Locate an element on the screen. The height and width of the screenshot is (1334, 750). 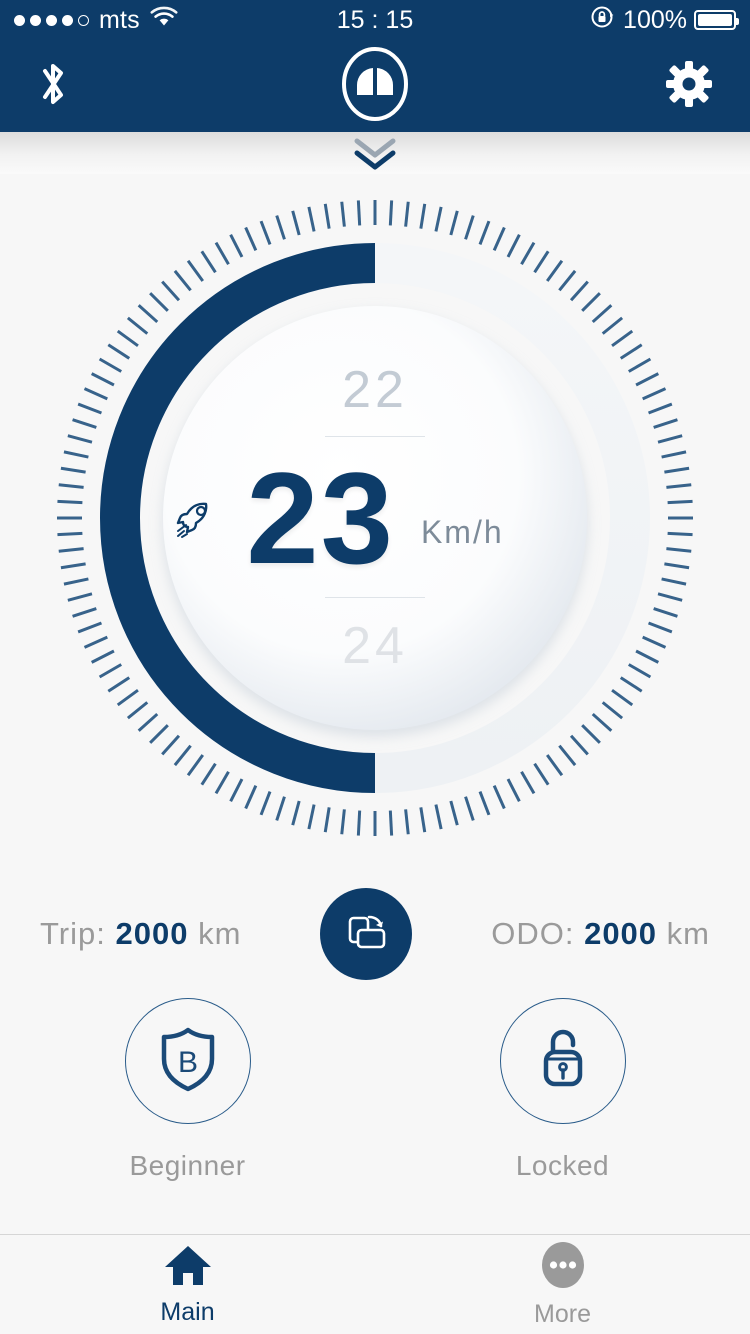
screen-rotate-icon is located at coordinates (366, 934).